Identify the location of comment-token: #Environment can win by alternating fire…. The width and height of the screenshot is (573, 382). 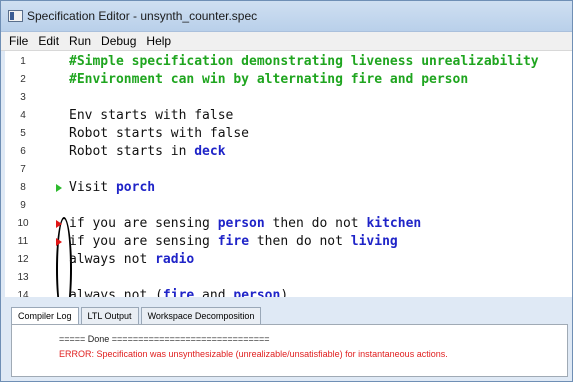
(269, 79).